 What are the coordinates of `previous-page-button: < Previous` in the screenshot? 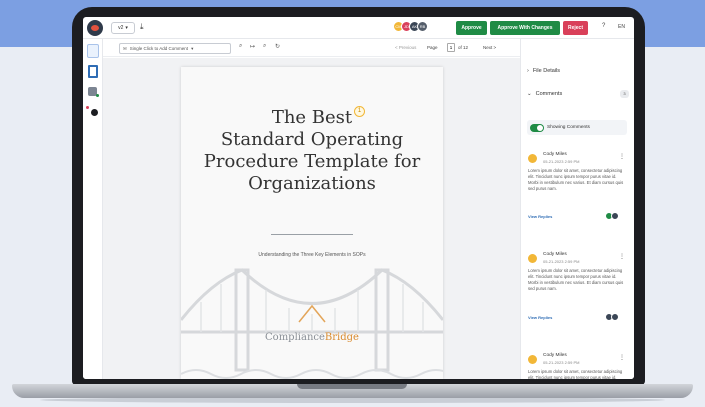 It's located at (405, 47).